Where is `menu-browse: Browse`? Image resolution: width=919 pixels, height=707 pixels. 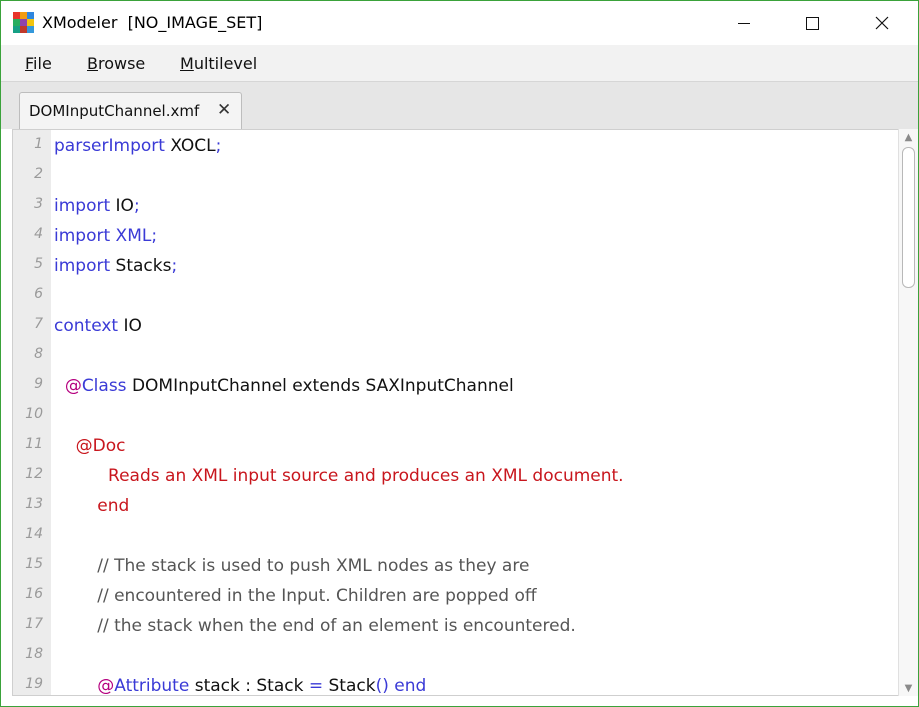
menu-browse: Browse is located at coordinates (116, 63).